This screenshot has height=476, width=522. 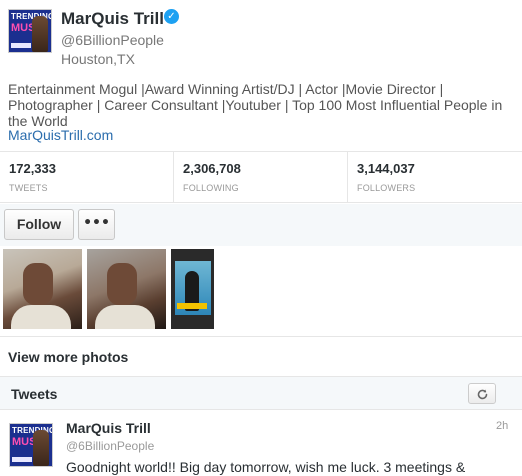 What do you see at coordinates (261, 393) in the screenshot?
I see `tweets-header: Tweets` at bounding box center [261, 393].